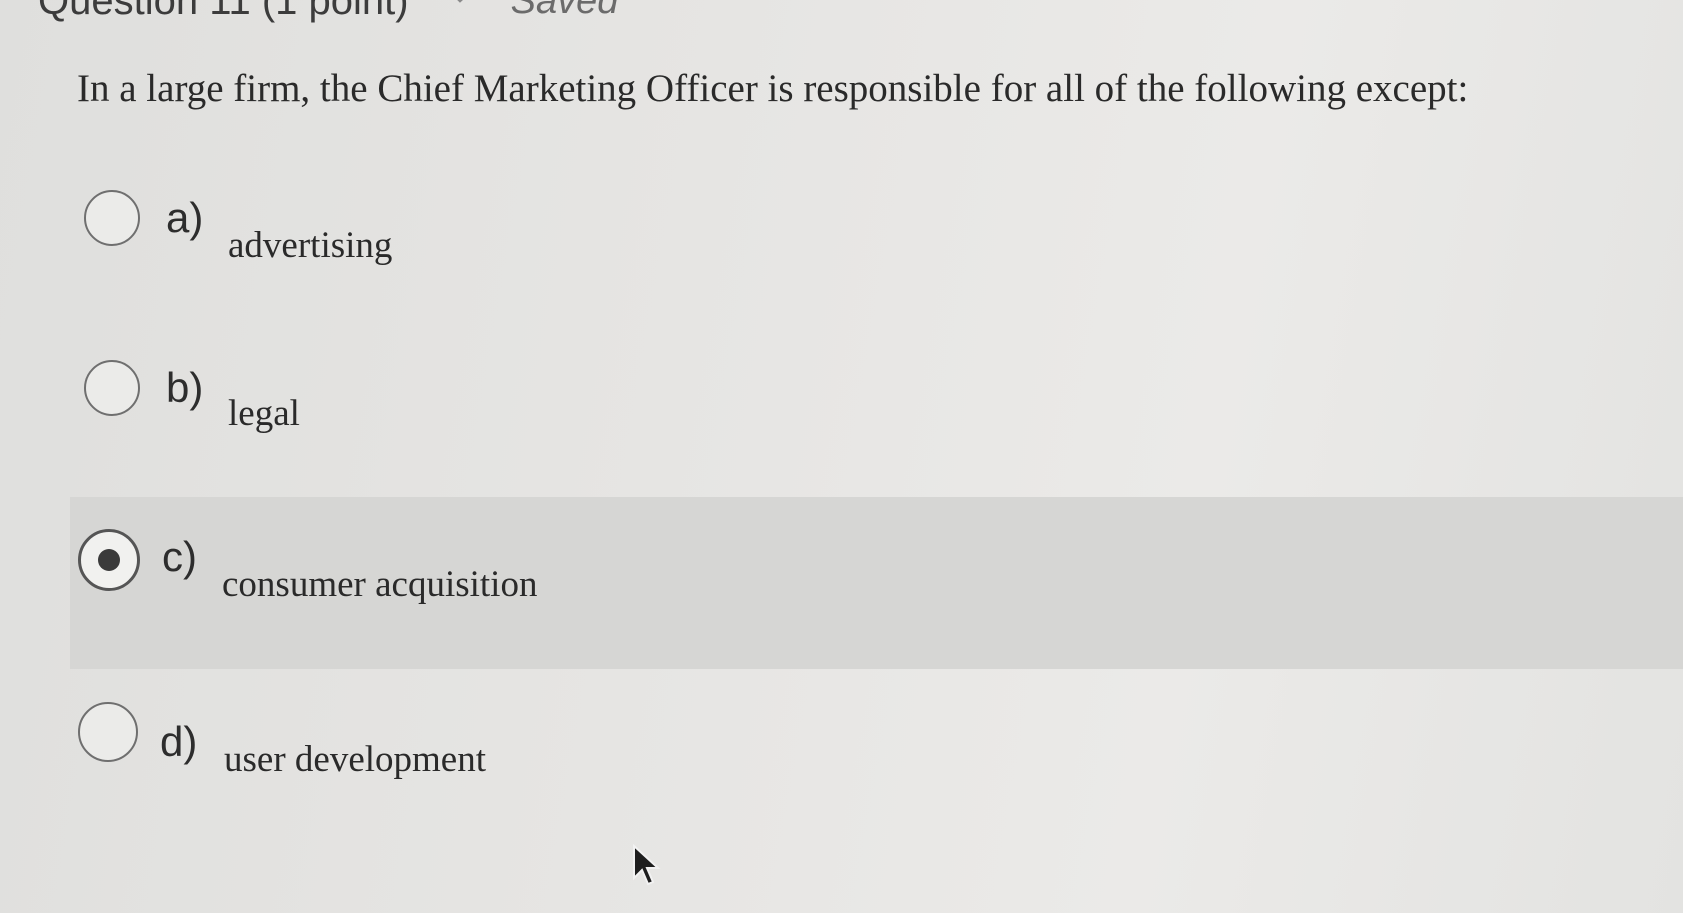  I want to click on saved-status: Saved, so click(535, 11).